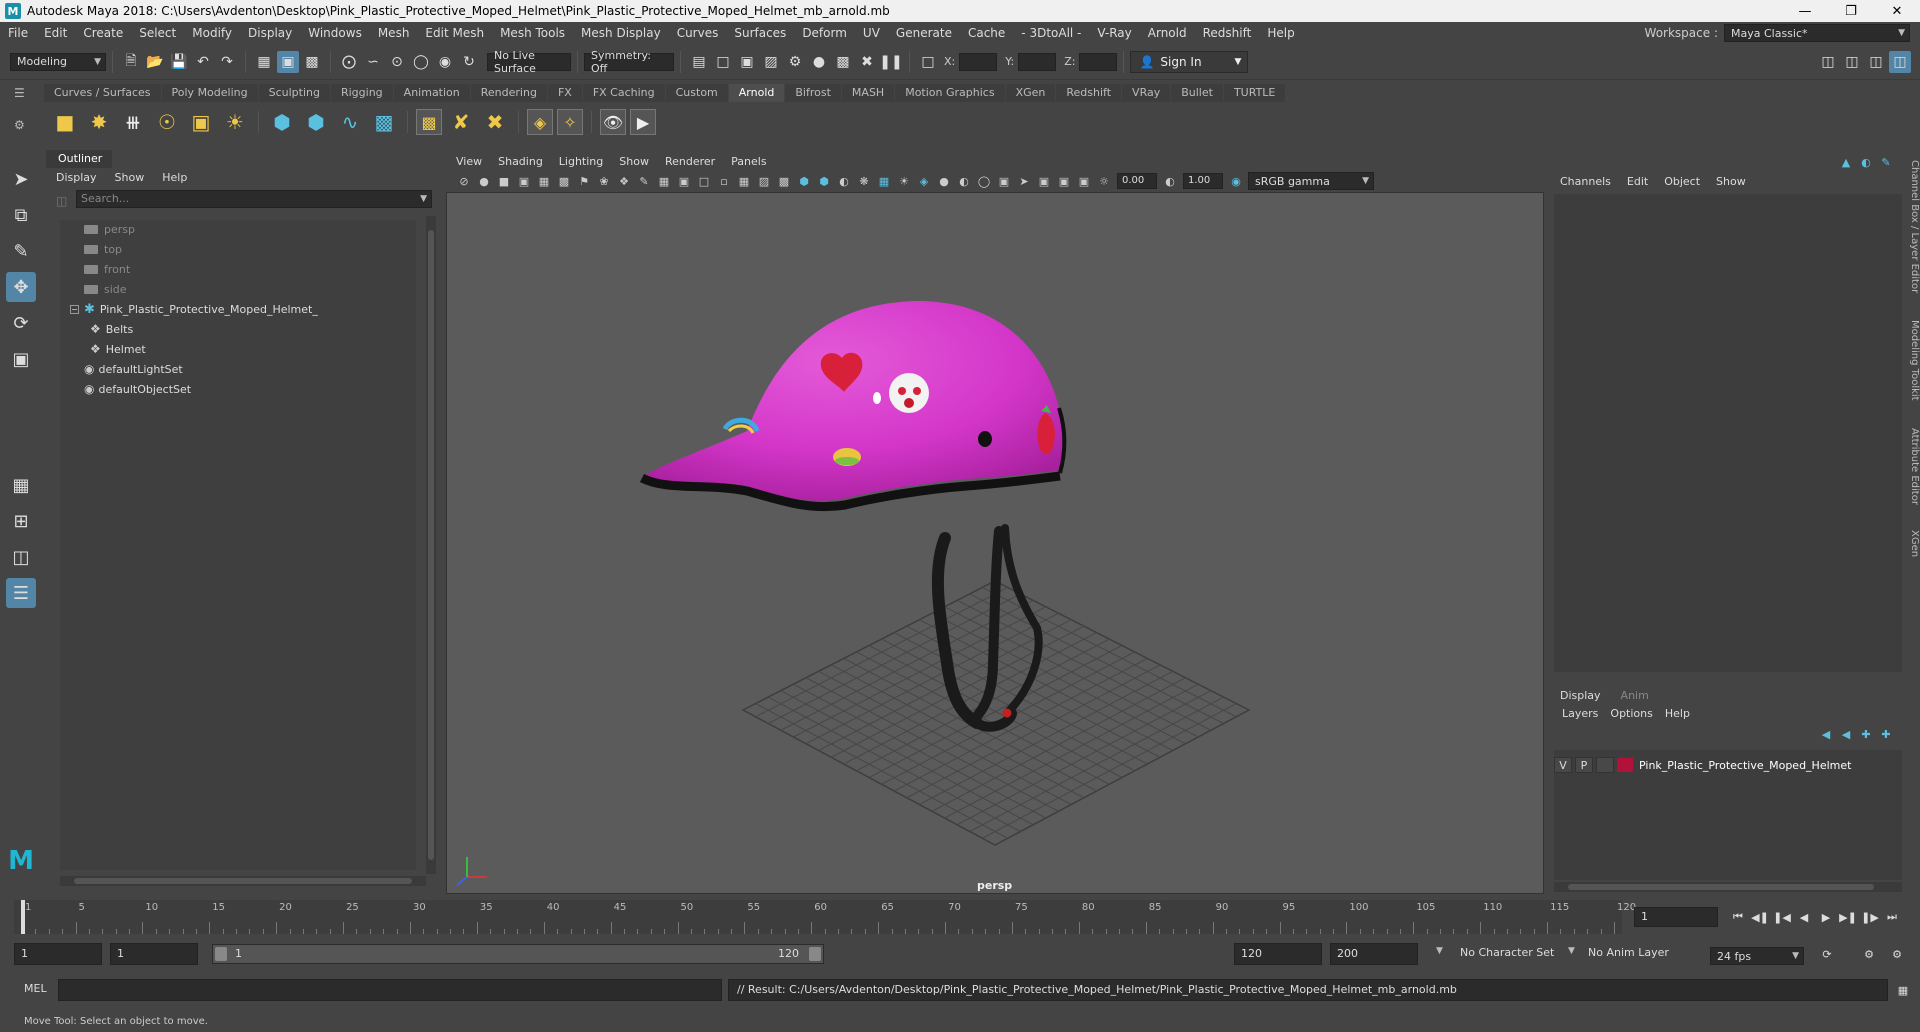  Describe the element at coordinates (154, 954) in the screenshot. I see `playback-start-field: 1` at that location.